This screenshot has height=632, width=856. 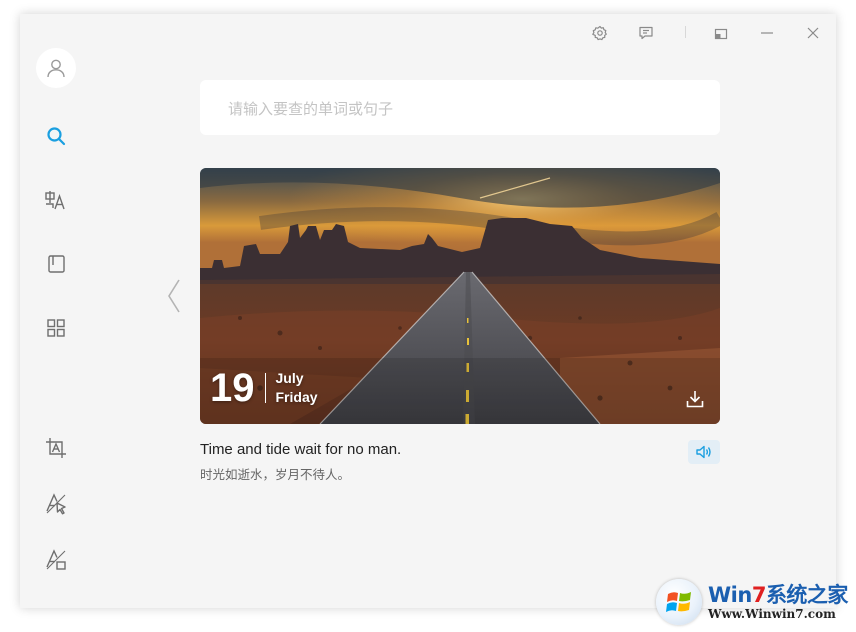 I want to click on quote-chinese: 时光如逝水，岁月不待人。, so click(x=275, y=474).